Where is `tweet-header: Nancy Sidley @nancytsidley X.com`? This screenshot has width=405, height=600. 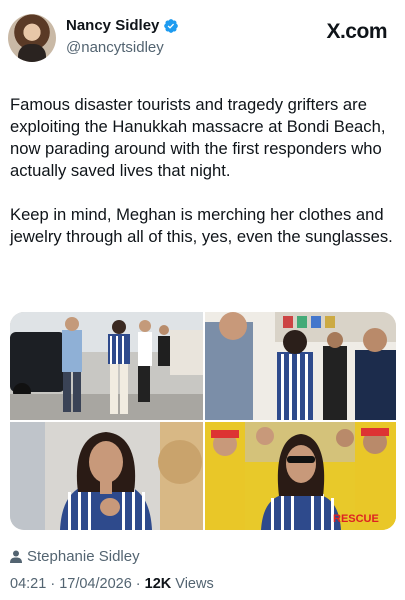 tweet-header: Nancy Sidley @nancytsidley X.com is located at coordinates (202, 42).